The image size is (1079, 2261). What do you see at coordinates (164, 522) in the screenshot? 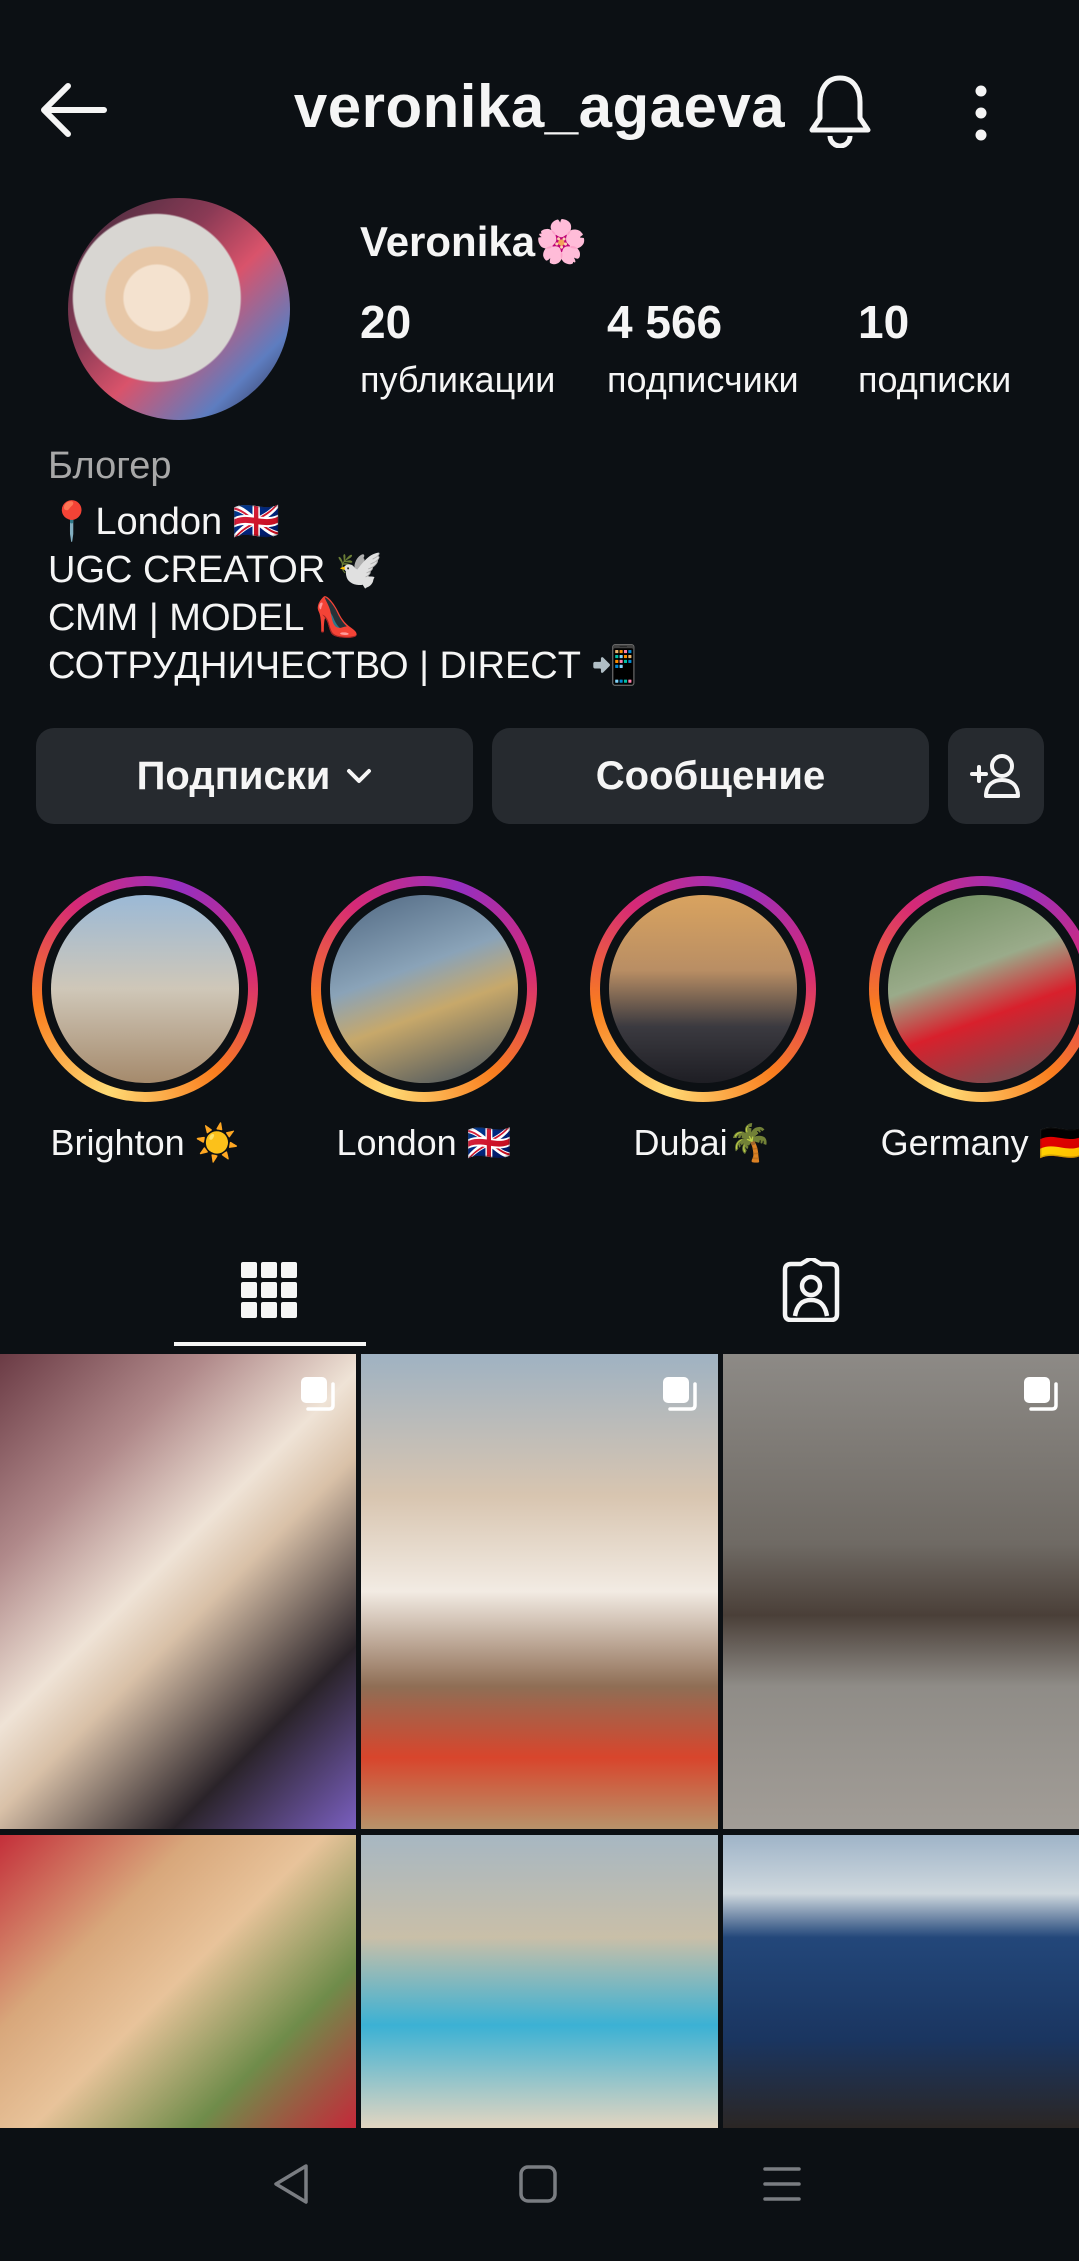
I see `bio-line: 📍London 🇬🇧` at bounding box center [164, 522].